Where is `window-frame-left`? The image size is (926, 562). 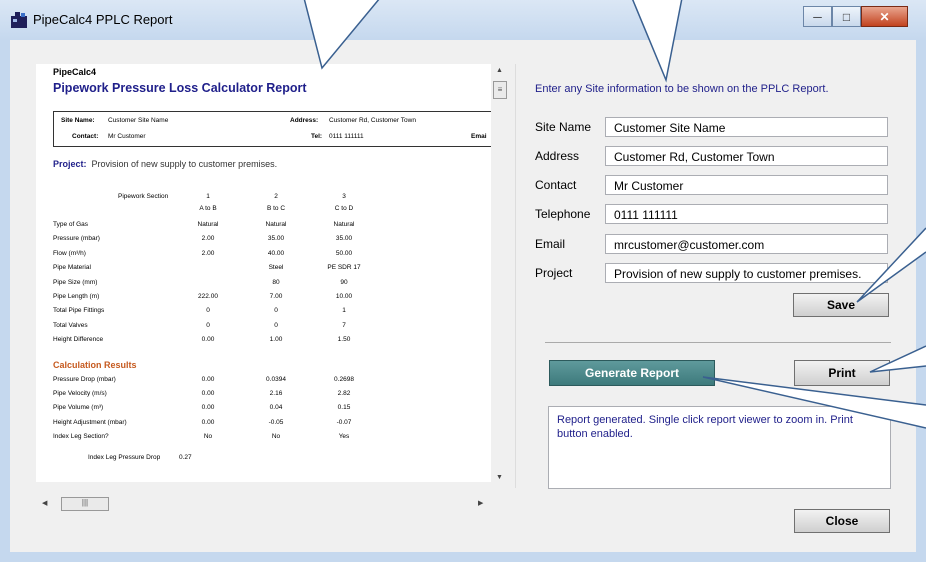
window-frame-left is located at coordinates (5, 301).